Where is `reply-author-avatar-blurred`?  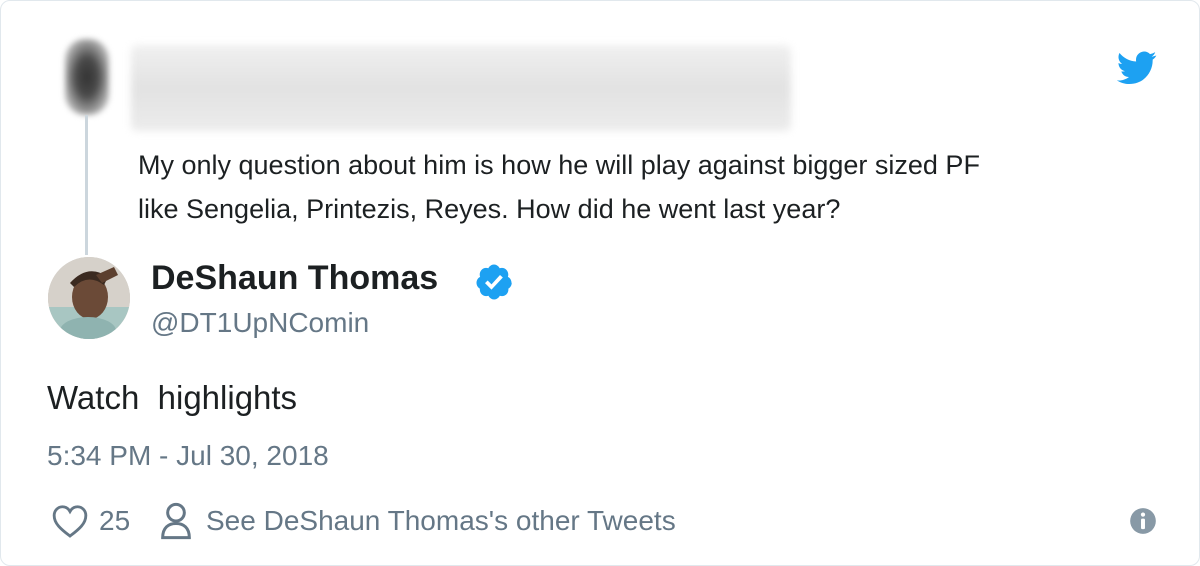
reply-author-avatar-blurred is located at coordinates (87, 77).